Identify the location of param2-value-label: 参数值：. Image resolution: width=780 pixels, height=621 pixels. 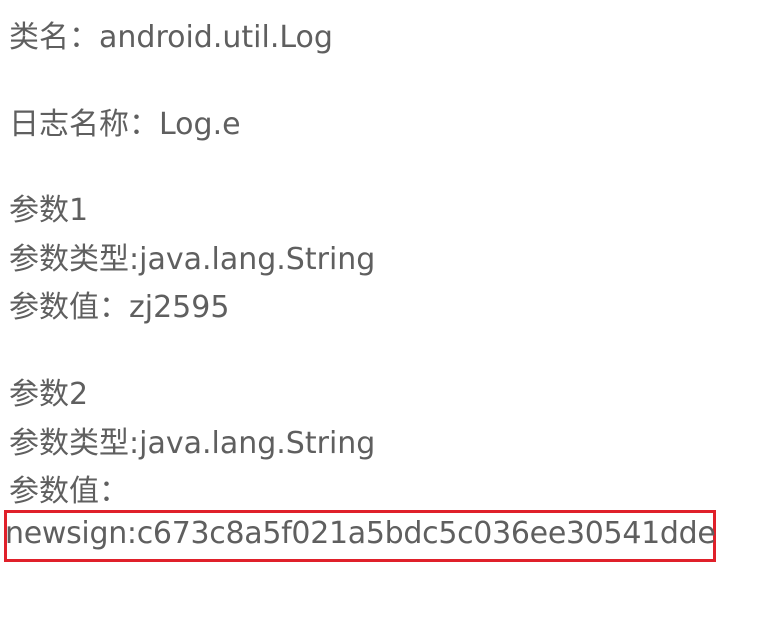
(69, 491).